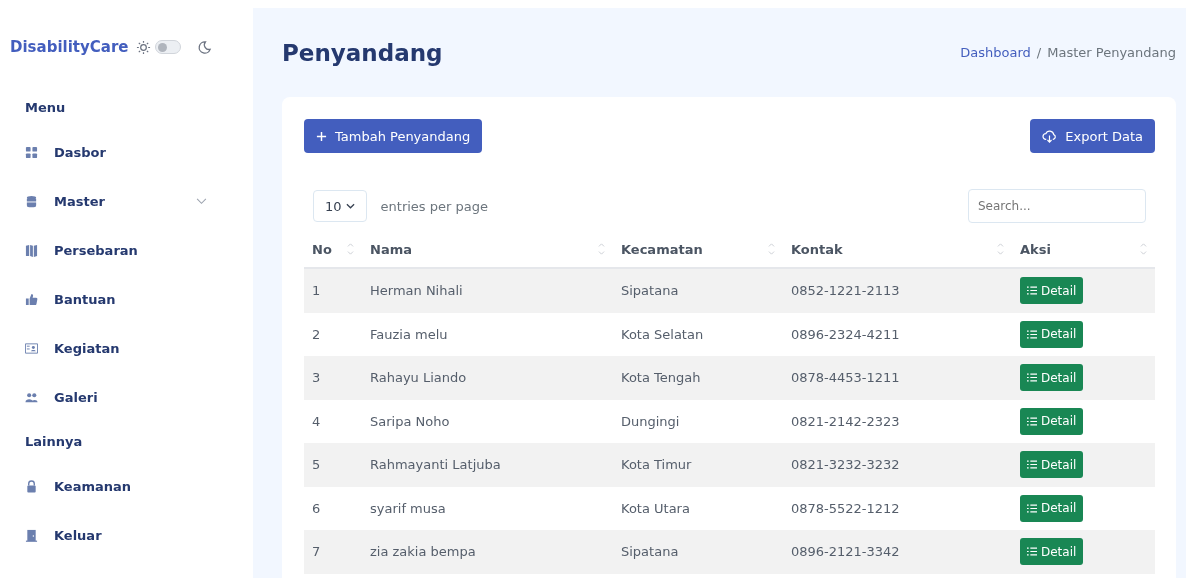 This screenshot has height=578, width=1186. I want to click on table-cell: Herman Nihali, so click(487, 290).